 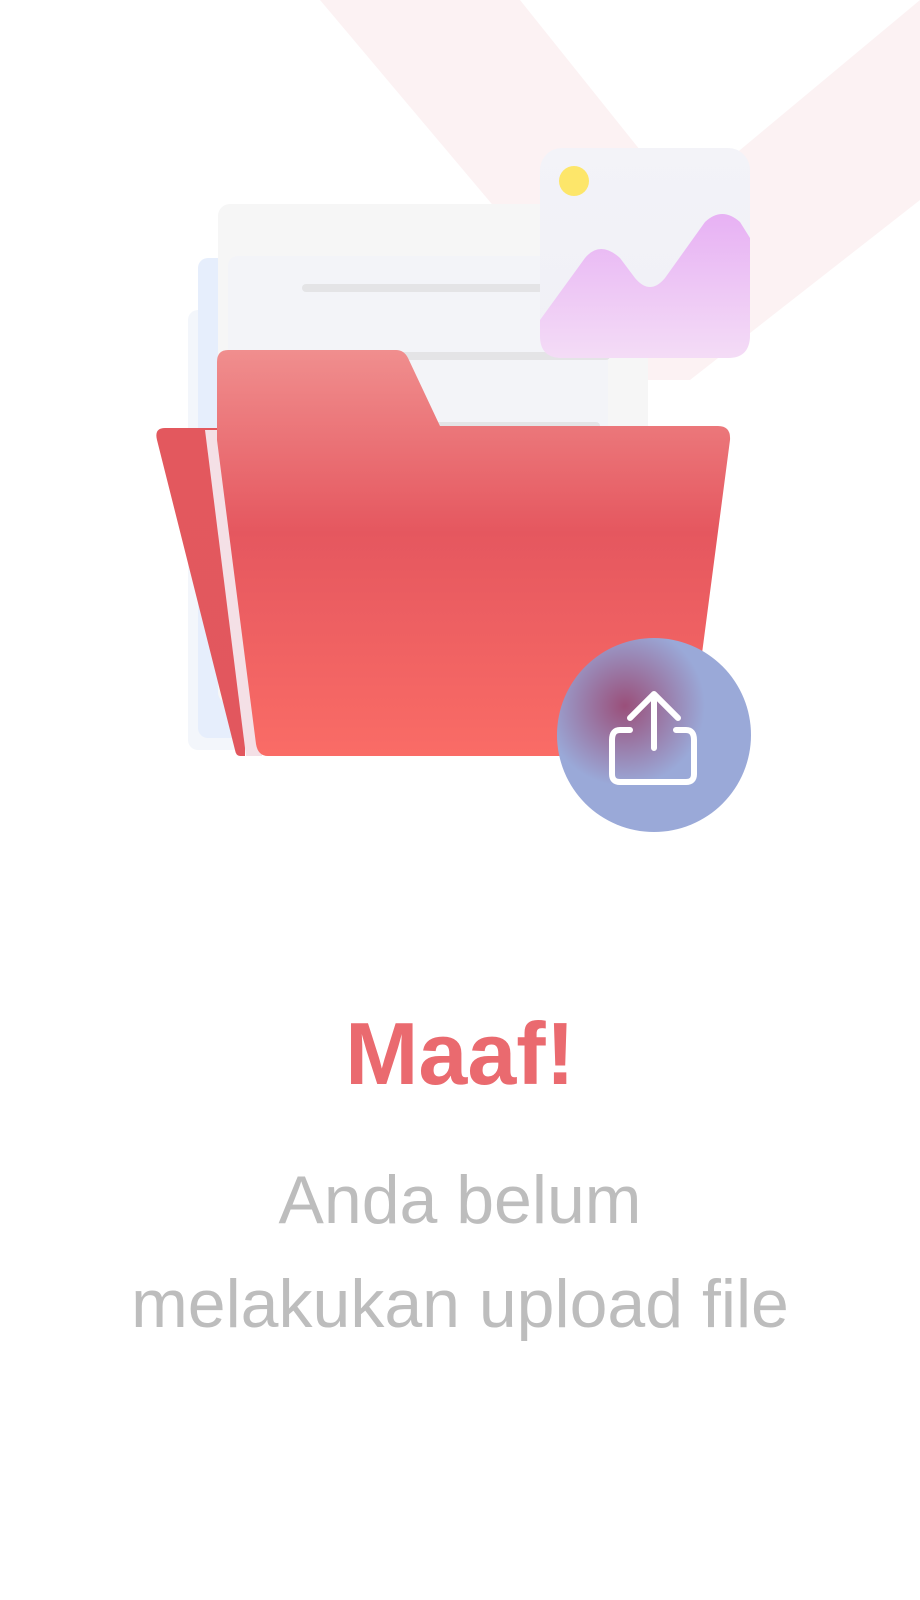 What do you see at coordinates (460, 1200) in the screenshot?
I see `empty-state-description-line-1: Anda belum` at bounding box center [460, 1200].